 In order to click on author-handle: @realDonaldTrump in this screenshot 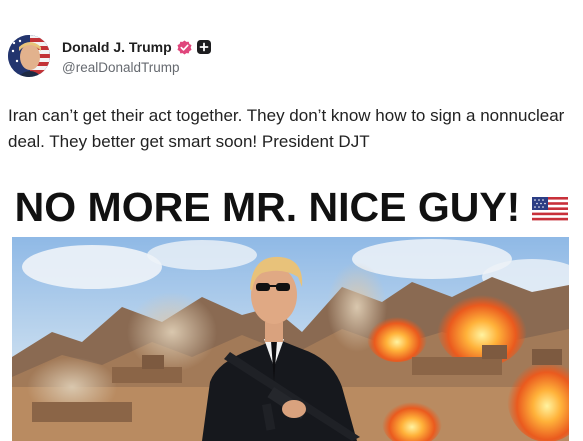, I will do `click(136, 67)`.